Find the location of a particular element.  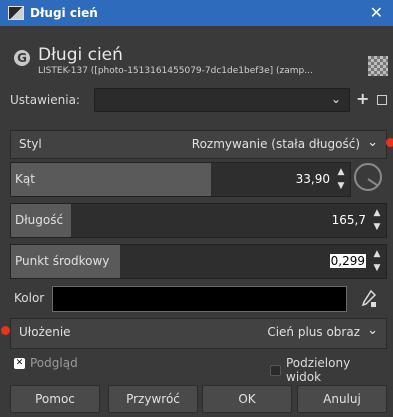

preview-check-icon: ✕ is located at coordinates (19, 363).